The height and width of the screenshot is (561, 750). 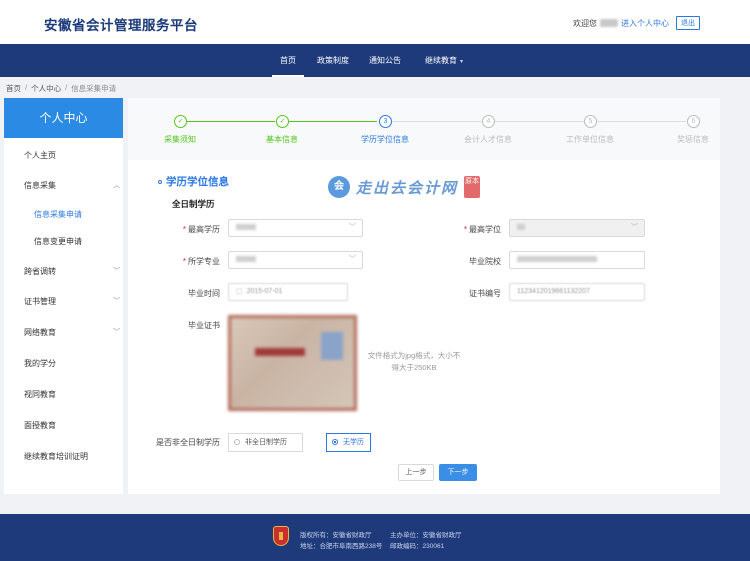 What do you see at coordinates (40, 363) in the screenshot?
I see `sidebar-item-credits: 我的学分` at bounding box center [40, 363].